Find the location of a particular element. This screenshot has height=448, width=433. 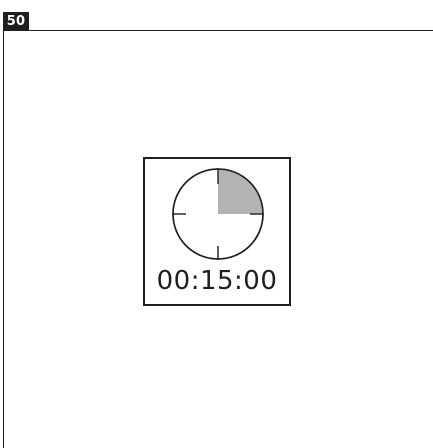

left-margin-rule is located at coordinates (3, 239).